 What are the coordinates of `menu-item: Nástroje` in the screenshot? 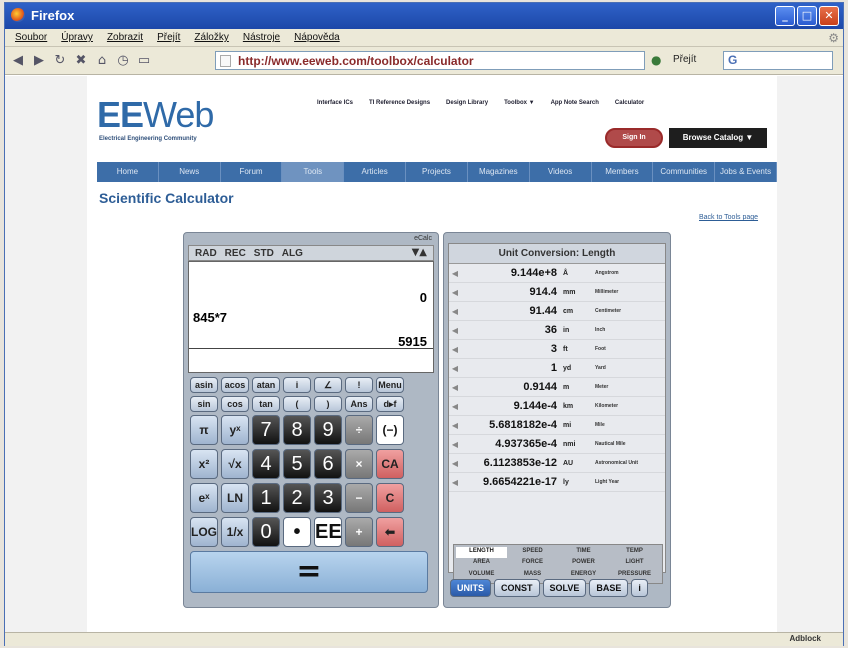 It's located at (261, 39).